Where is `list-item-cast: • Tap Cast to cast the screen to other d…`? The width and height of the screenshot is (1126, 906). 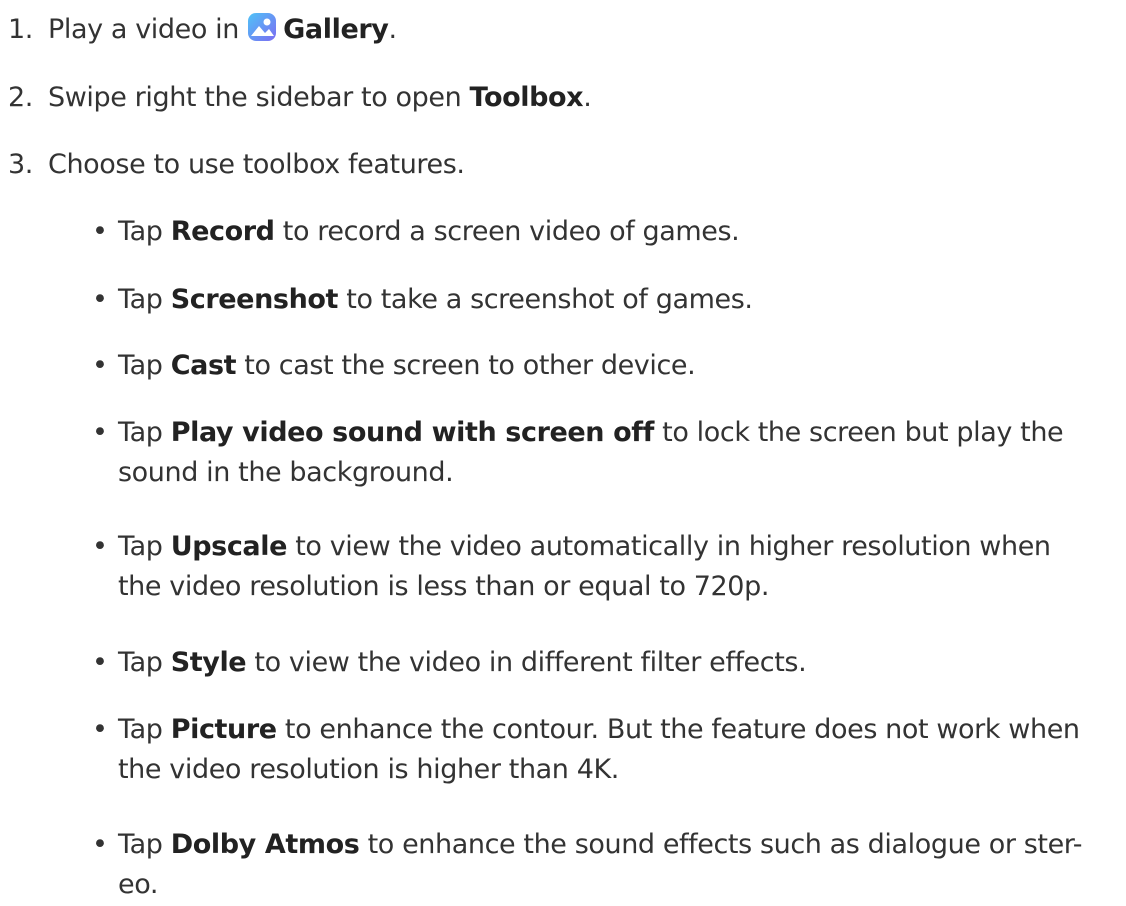 list-item-cast: • Tap Cast to cast the screen to other d… is located at coordinates (595, 366).